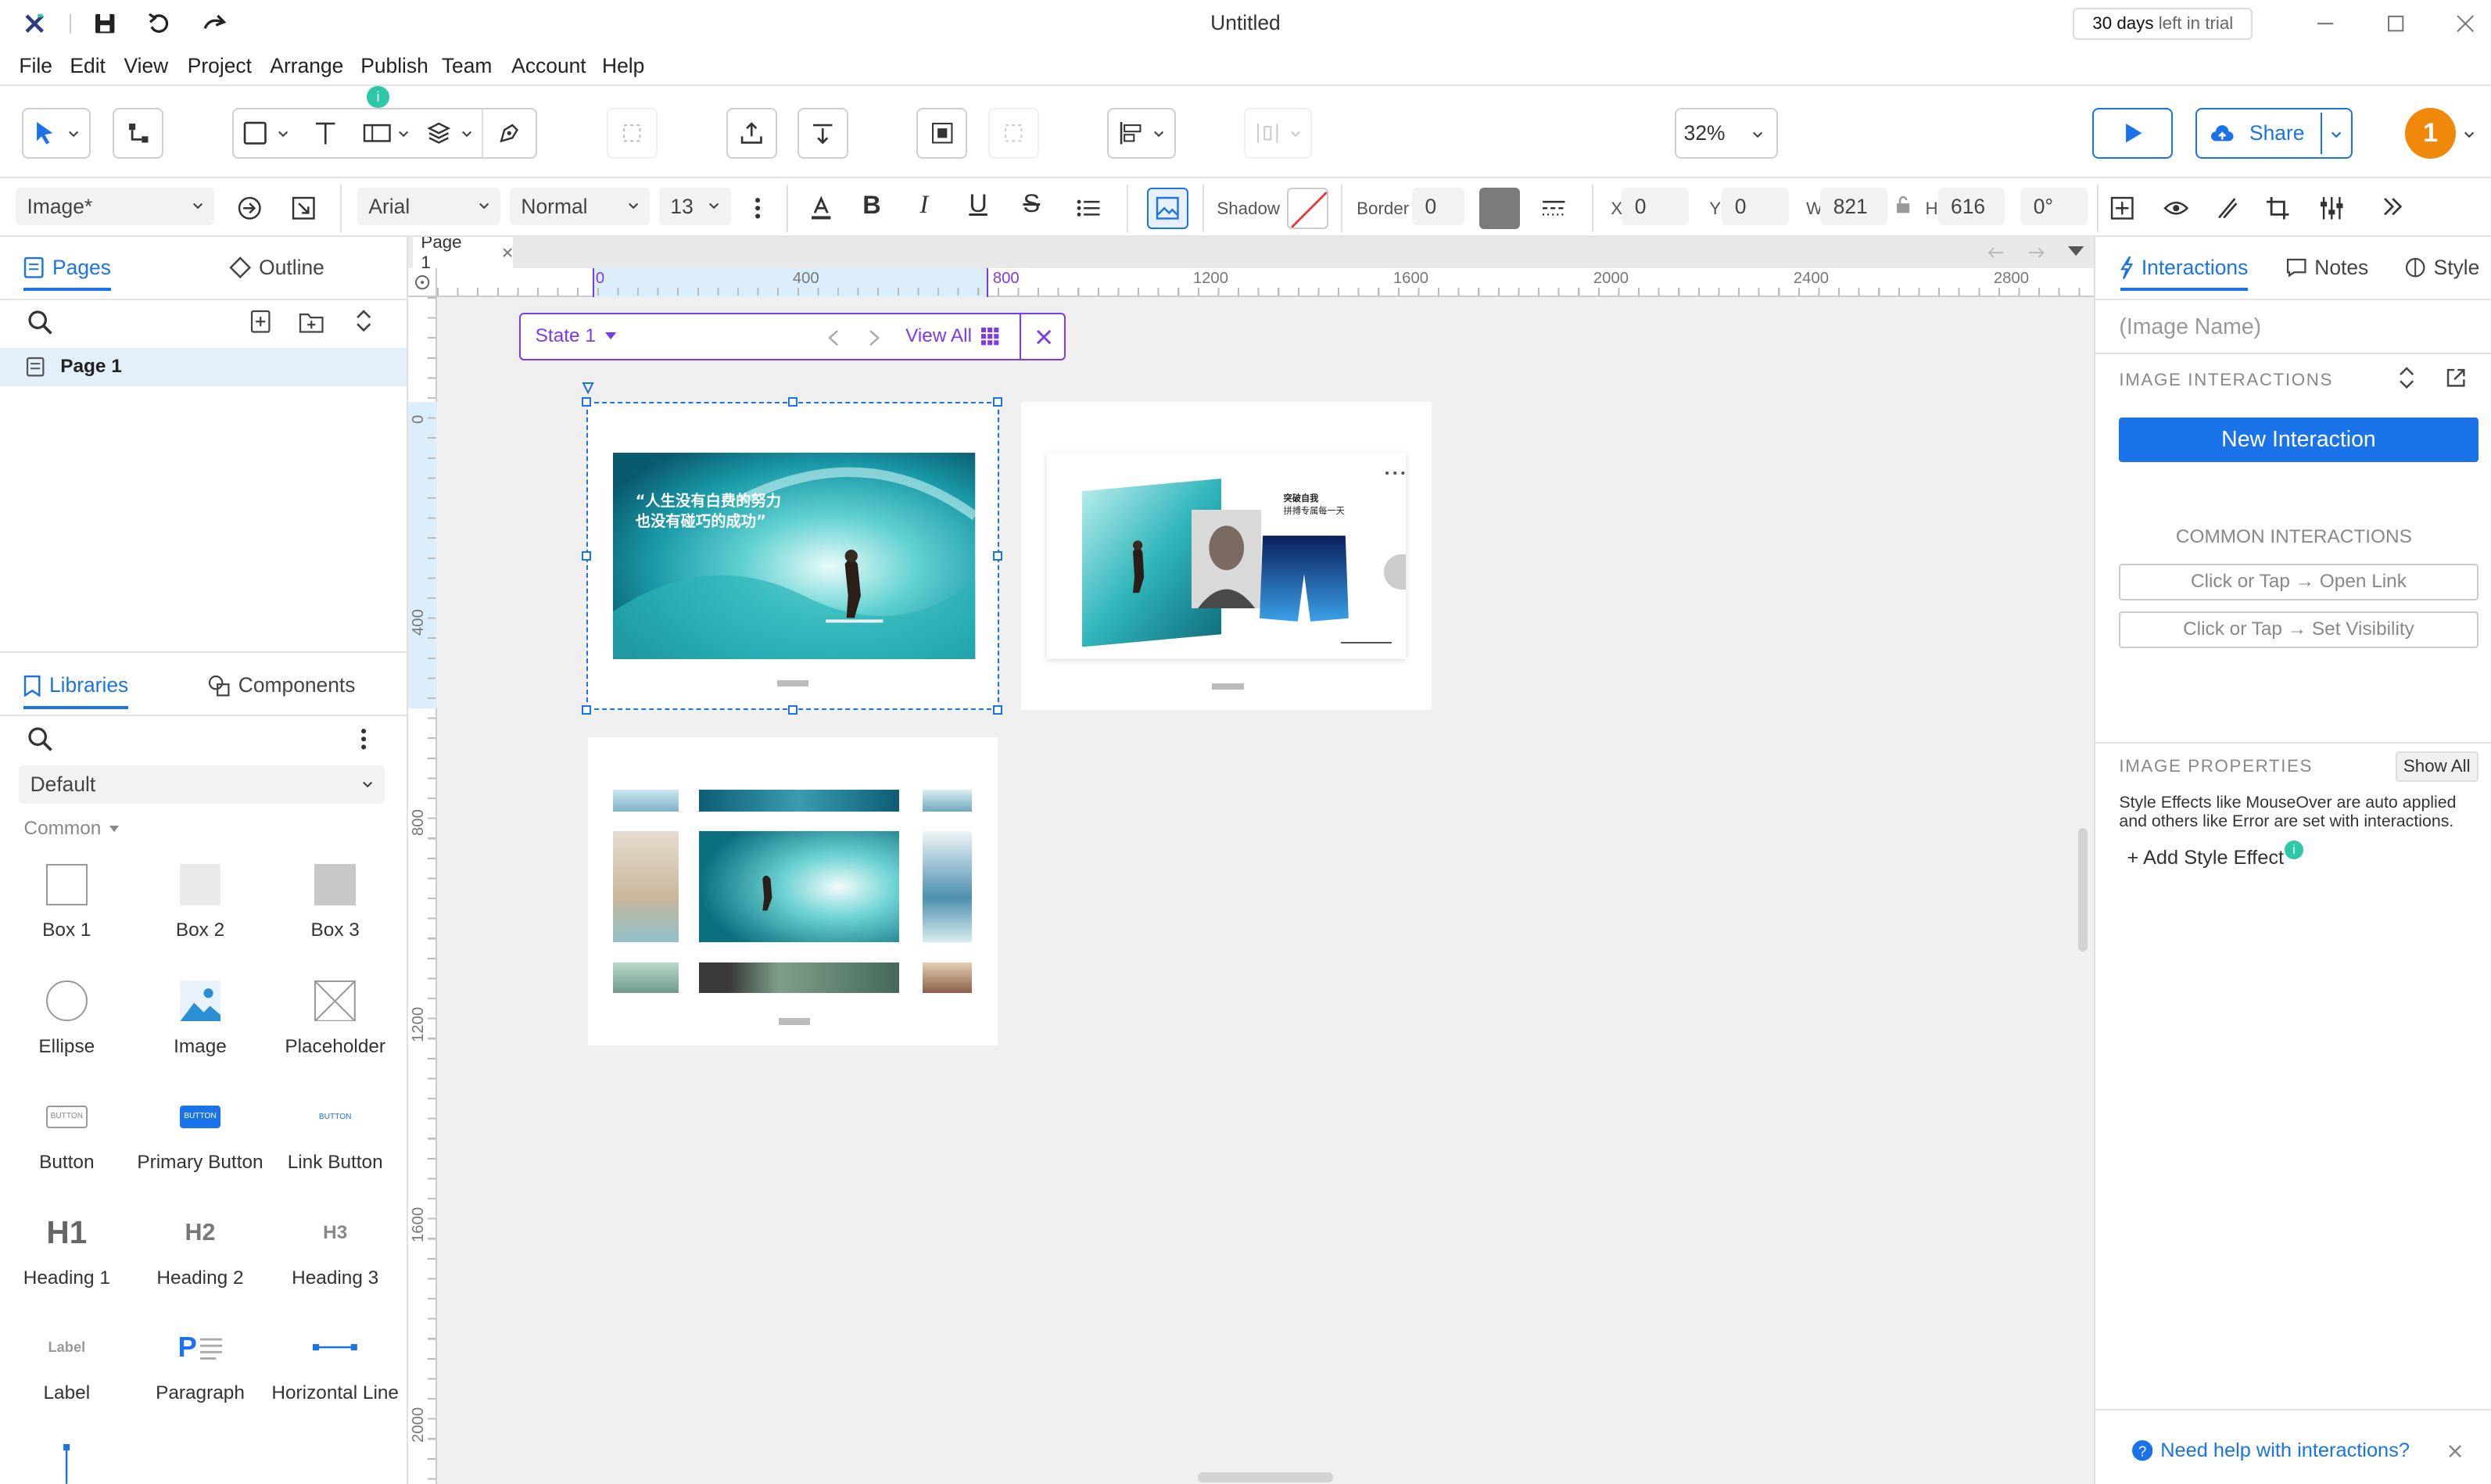  I want to click on shadow-swatch, so click(1307, 208).